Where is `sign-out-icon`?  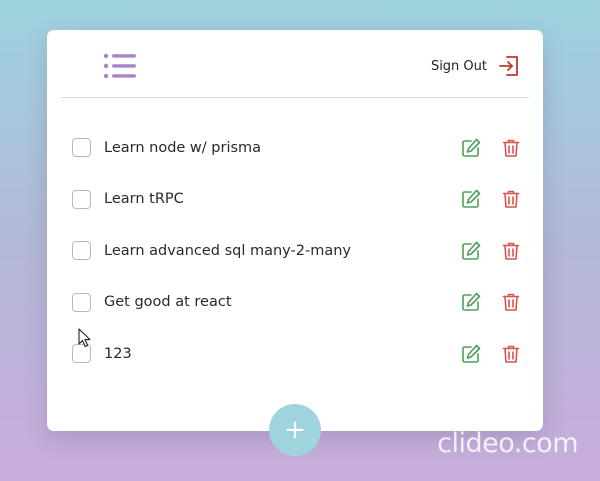 sign-out-icon is located at coordinates (508, 66).